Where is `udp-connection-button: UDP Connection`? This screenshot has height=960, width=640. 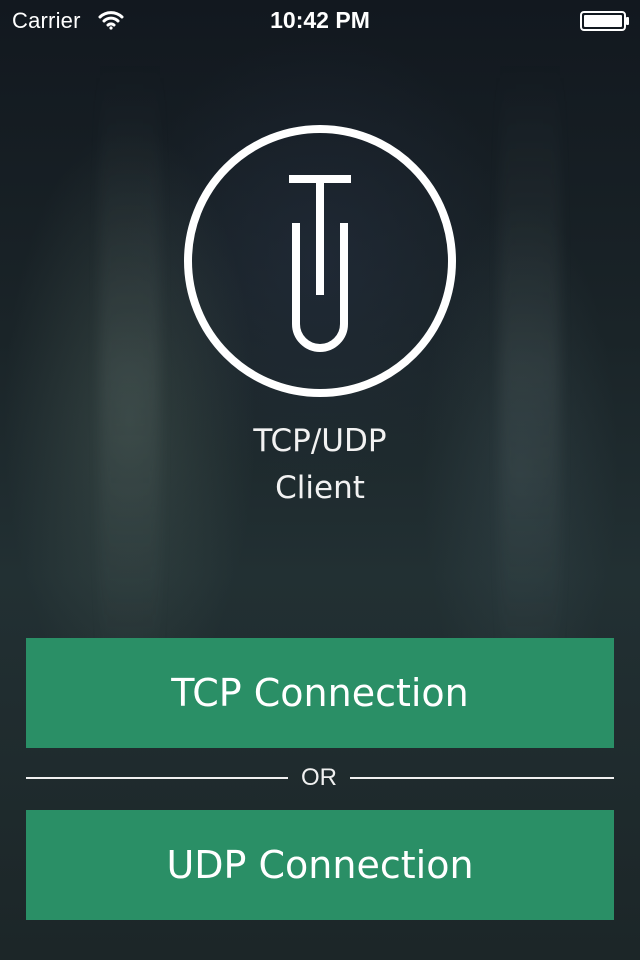
udp-connection-button: UDP Connection is located at coordinates (320, 865).